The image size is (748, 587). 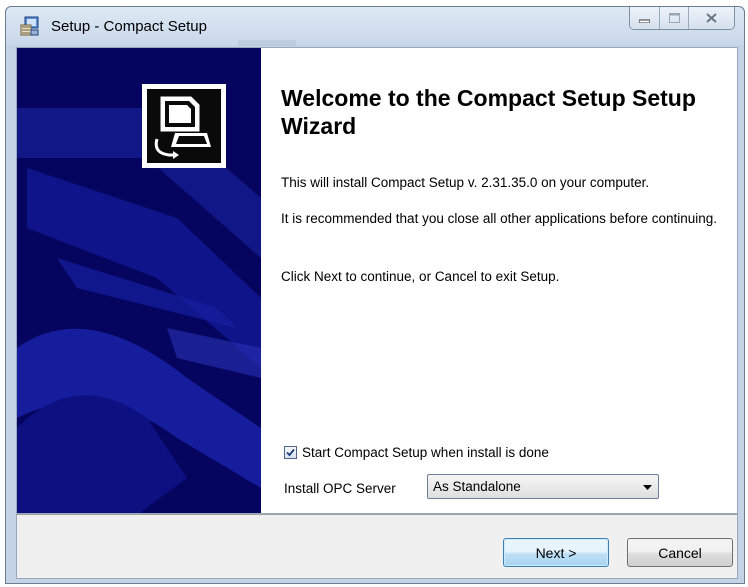 I want to click on start-after-install-option: Start Compact Setup when install is done, so click(x=416, y=452).